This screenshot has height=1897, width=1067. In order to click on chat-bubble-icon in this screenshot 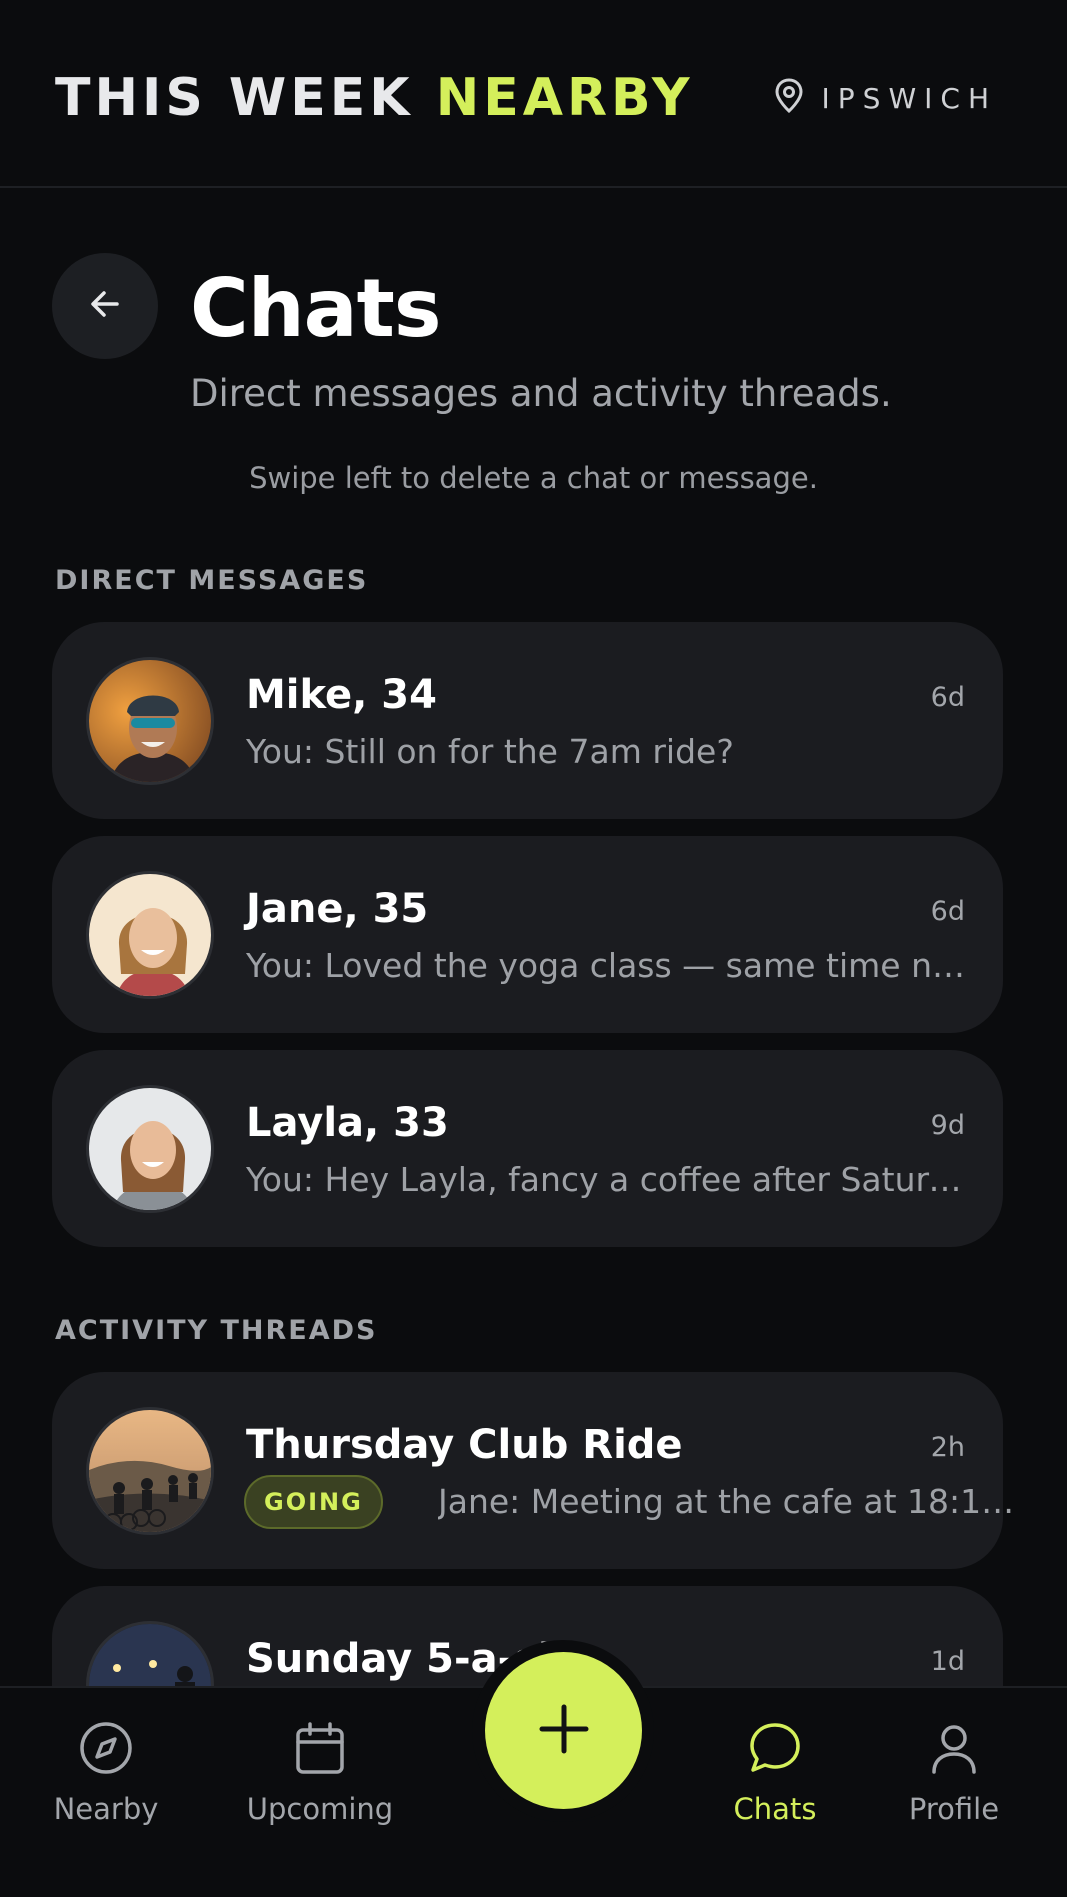, I will do `click(775, 1750)`.